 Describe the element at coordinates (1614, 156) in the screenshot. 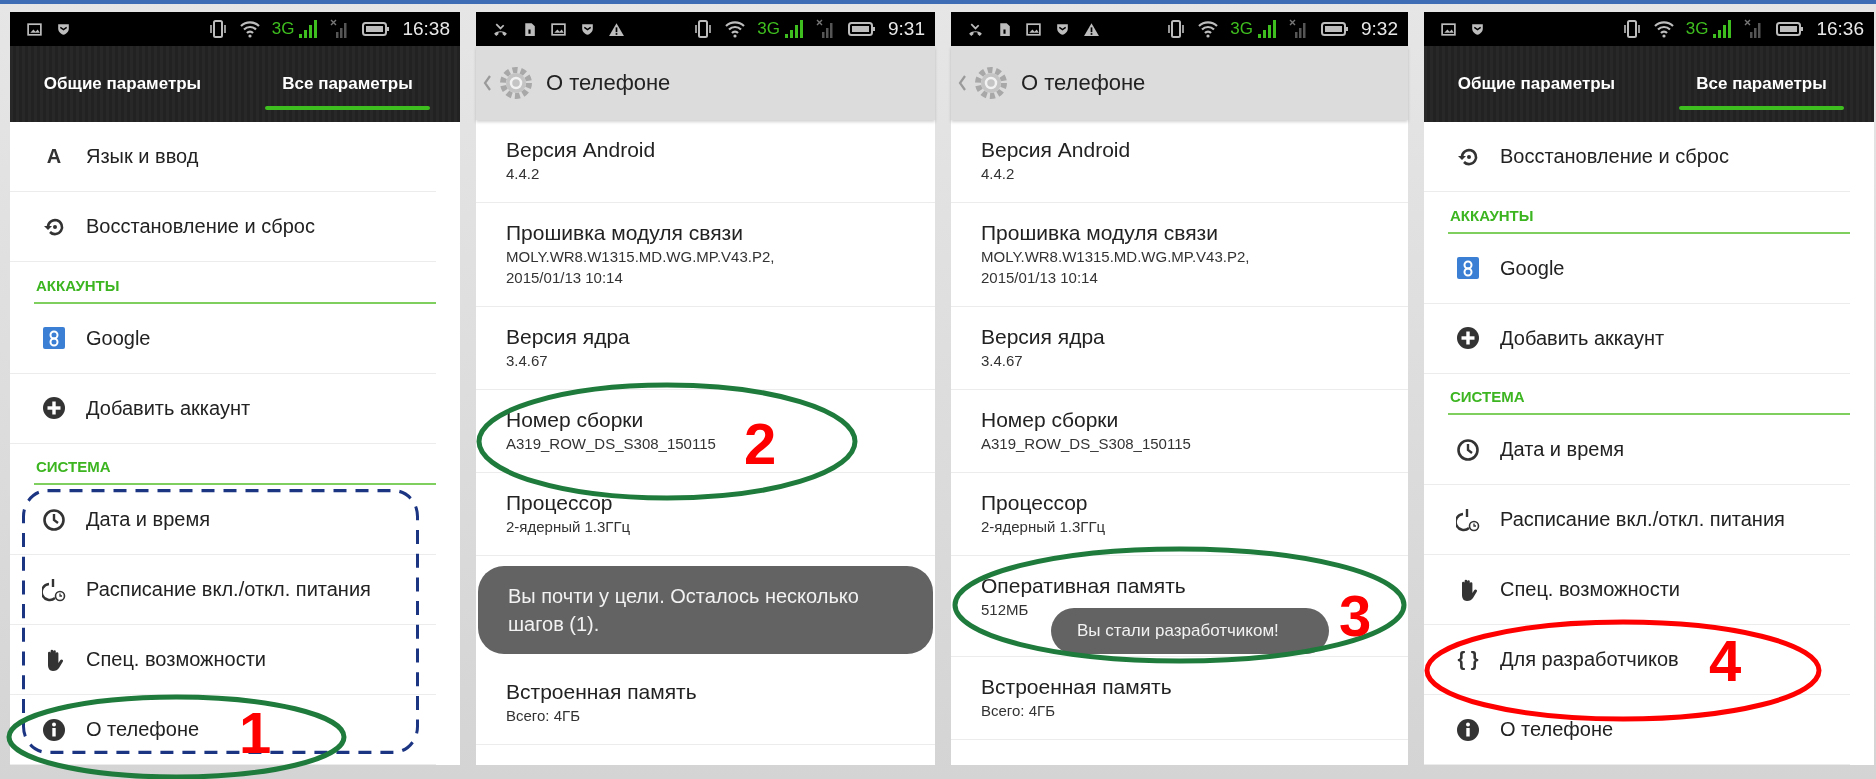

I see `item-label: Восстановление и сброс` at that location.